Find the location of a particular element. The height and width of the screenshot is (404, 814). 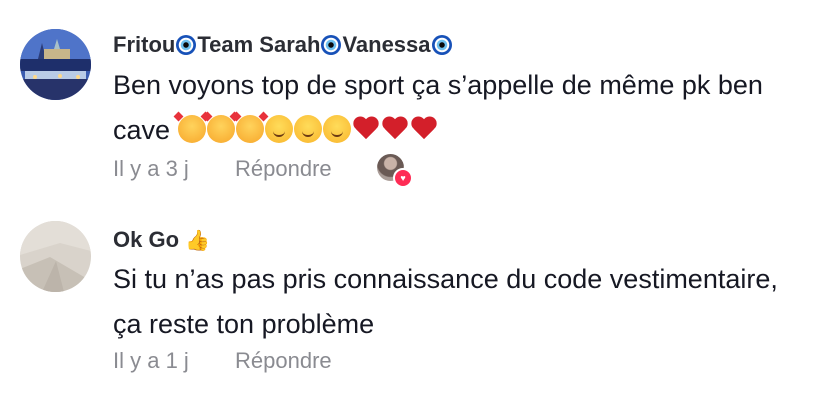

comment-timestamp: Il y a 1 j is located at coordinates (151, 360).